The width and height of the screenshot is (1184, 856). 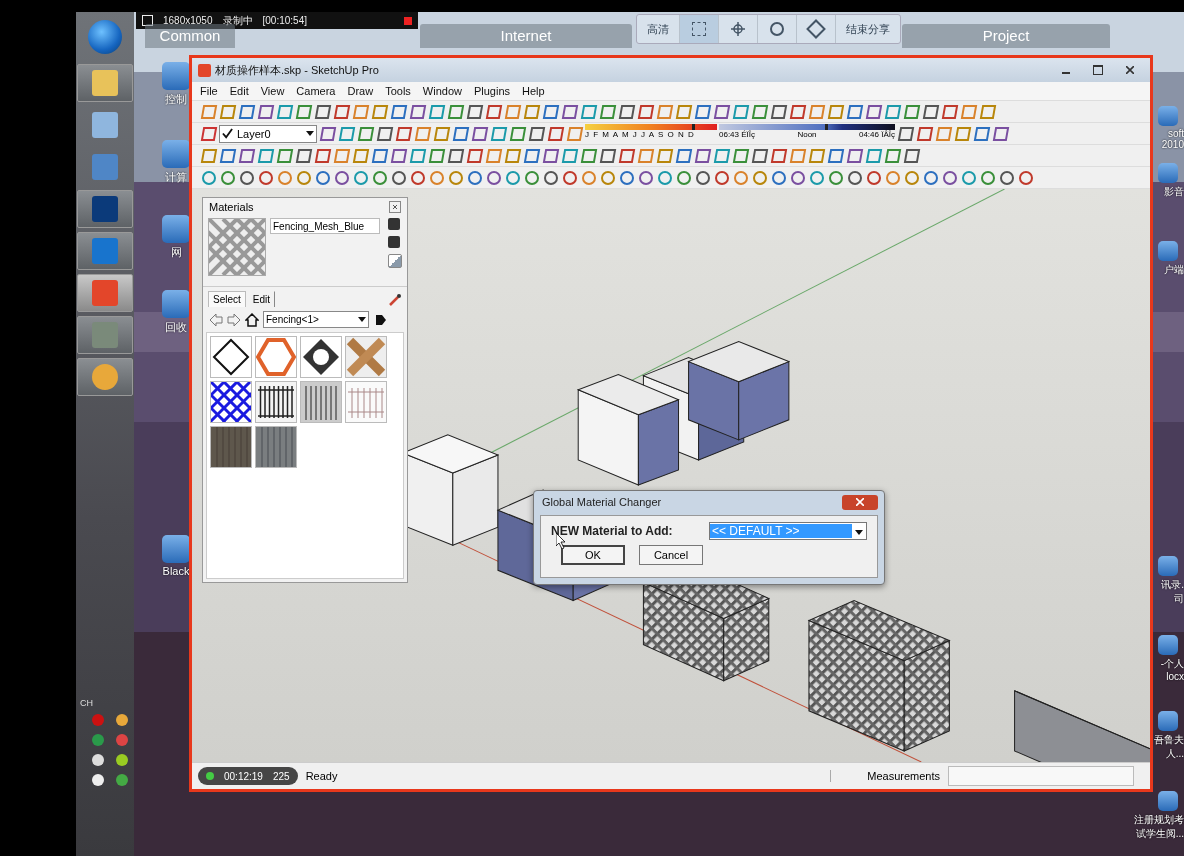 What do you see at coordinates (395, 261) in the screenshot?
I see `default-material-icon` at bounding box center [395, 261].